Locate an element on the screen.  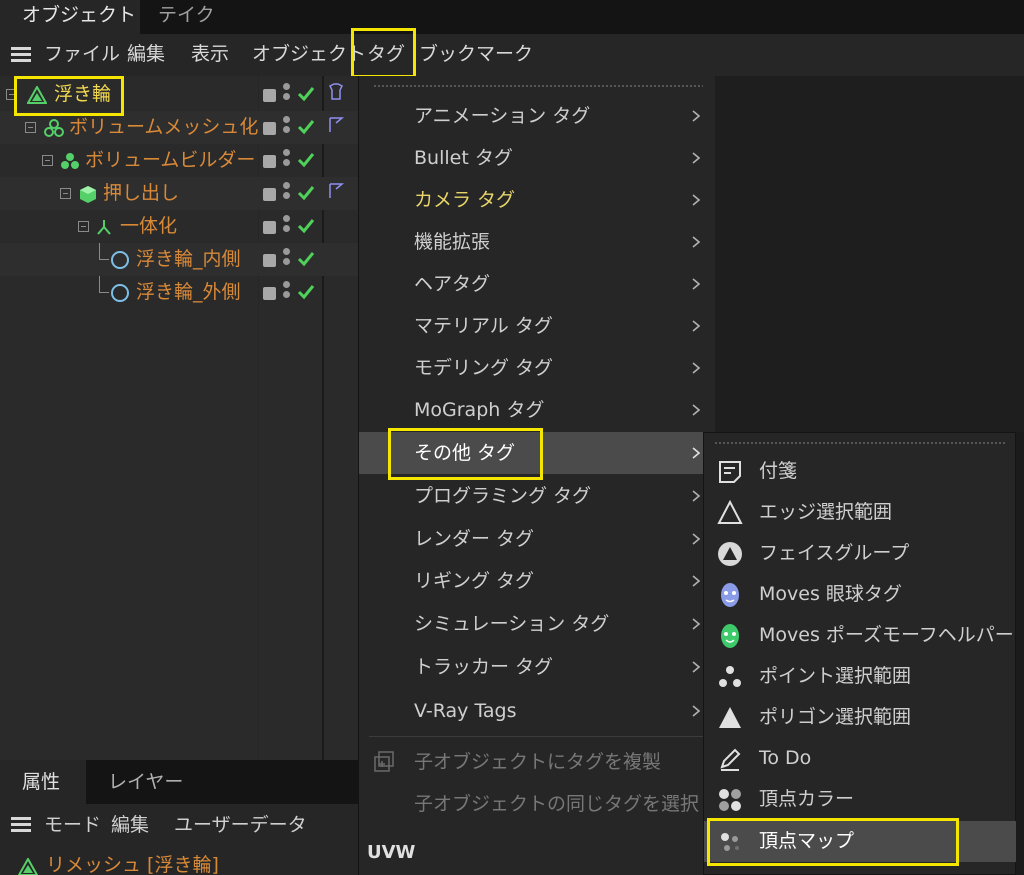
submenu-item-moves-pose-morph: Moves ポーズモーフヘルパー is located at coordinates (860, 635).